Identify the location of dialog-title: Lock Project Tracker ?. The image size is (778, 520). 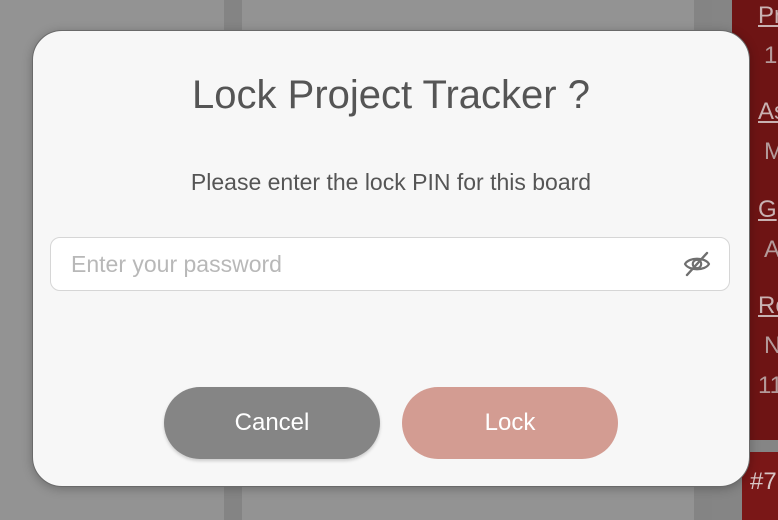
(391, 95).